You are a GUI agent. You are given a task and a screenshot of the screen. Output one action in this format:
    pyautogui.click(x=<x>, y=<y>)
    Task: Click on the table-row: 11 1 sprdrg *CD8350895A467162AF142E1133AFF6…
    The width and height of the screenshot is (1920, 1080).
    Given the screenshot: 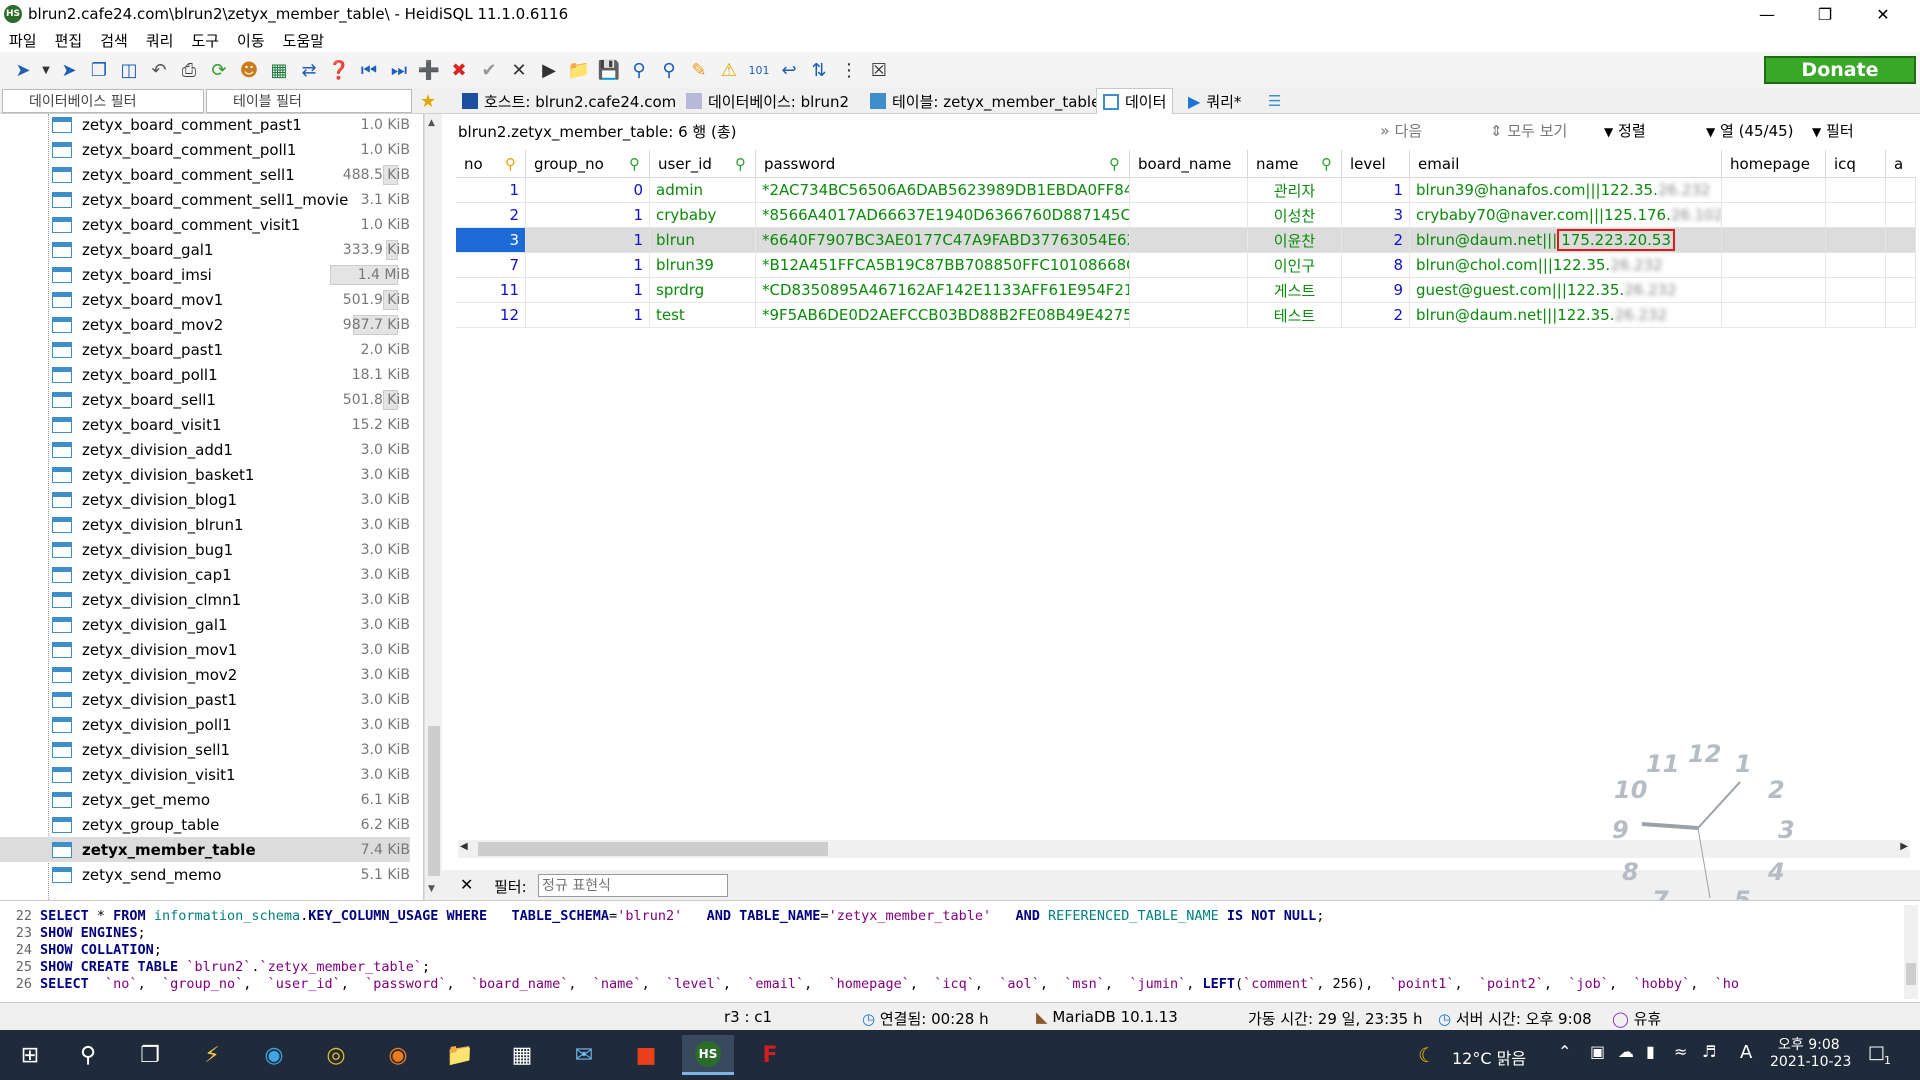 What is the action you would take?
    pyautogui.click(x=1186, y=290)
    